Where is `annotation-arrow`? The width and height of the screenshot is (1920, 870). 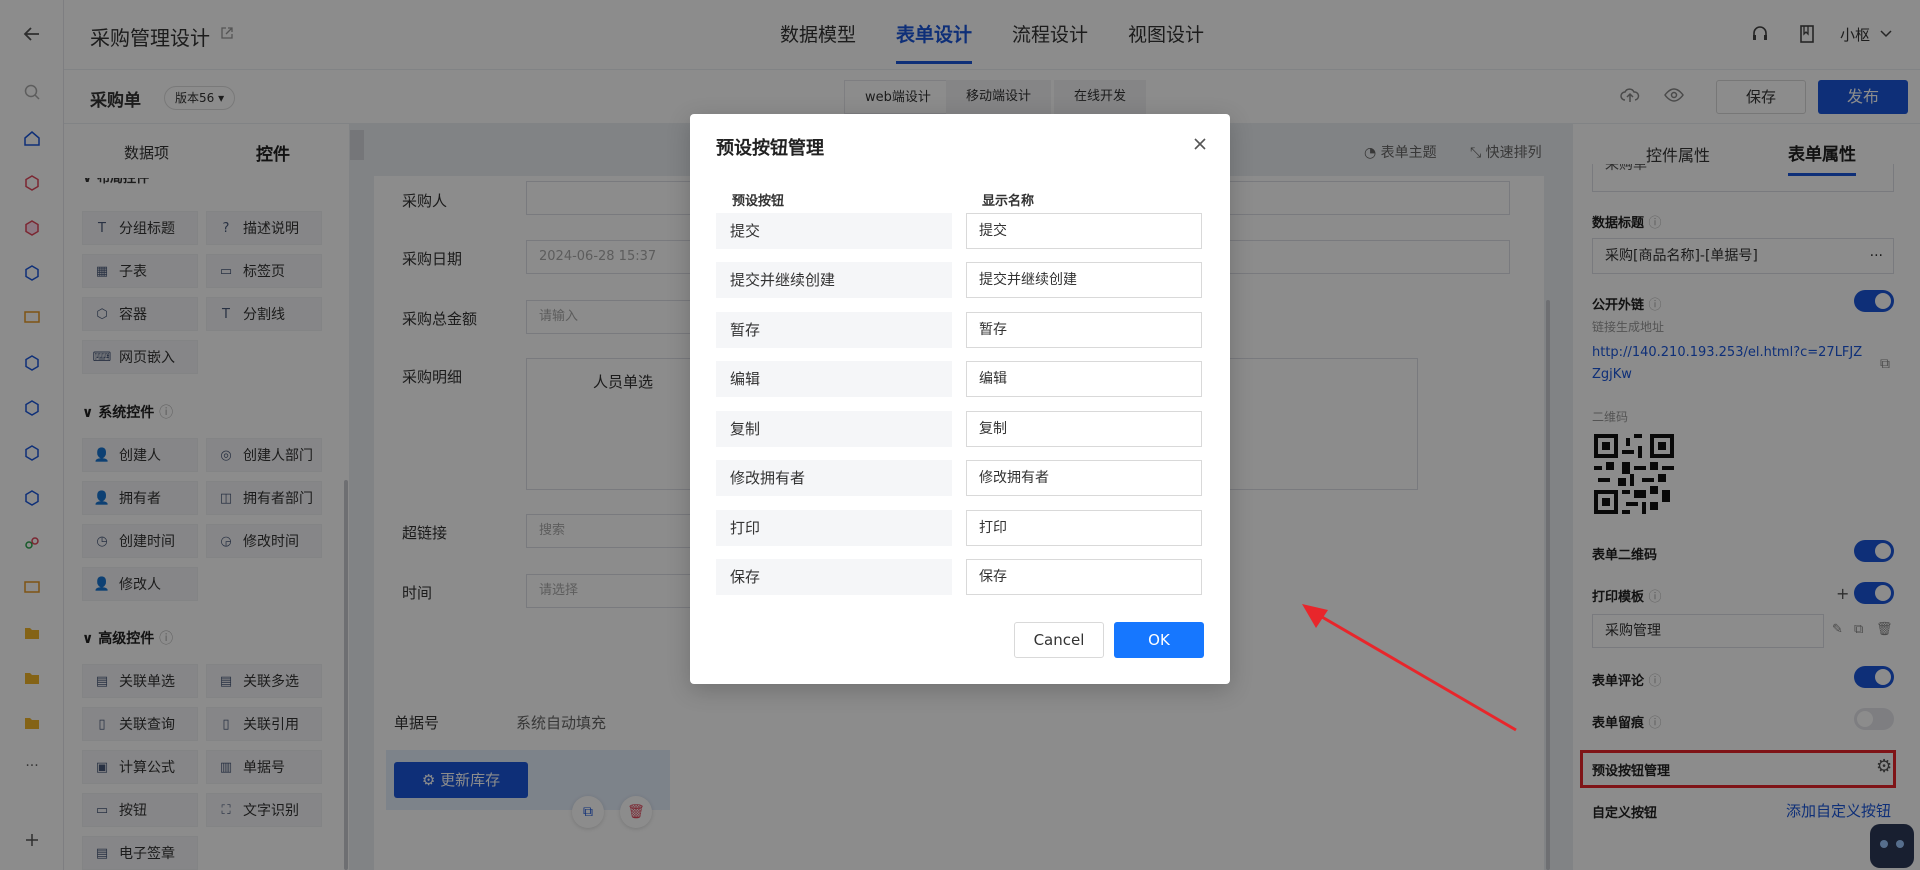 annotation-arrow is located at coordinates (1409, 668).